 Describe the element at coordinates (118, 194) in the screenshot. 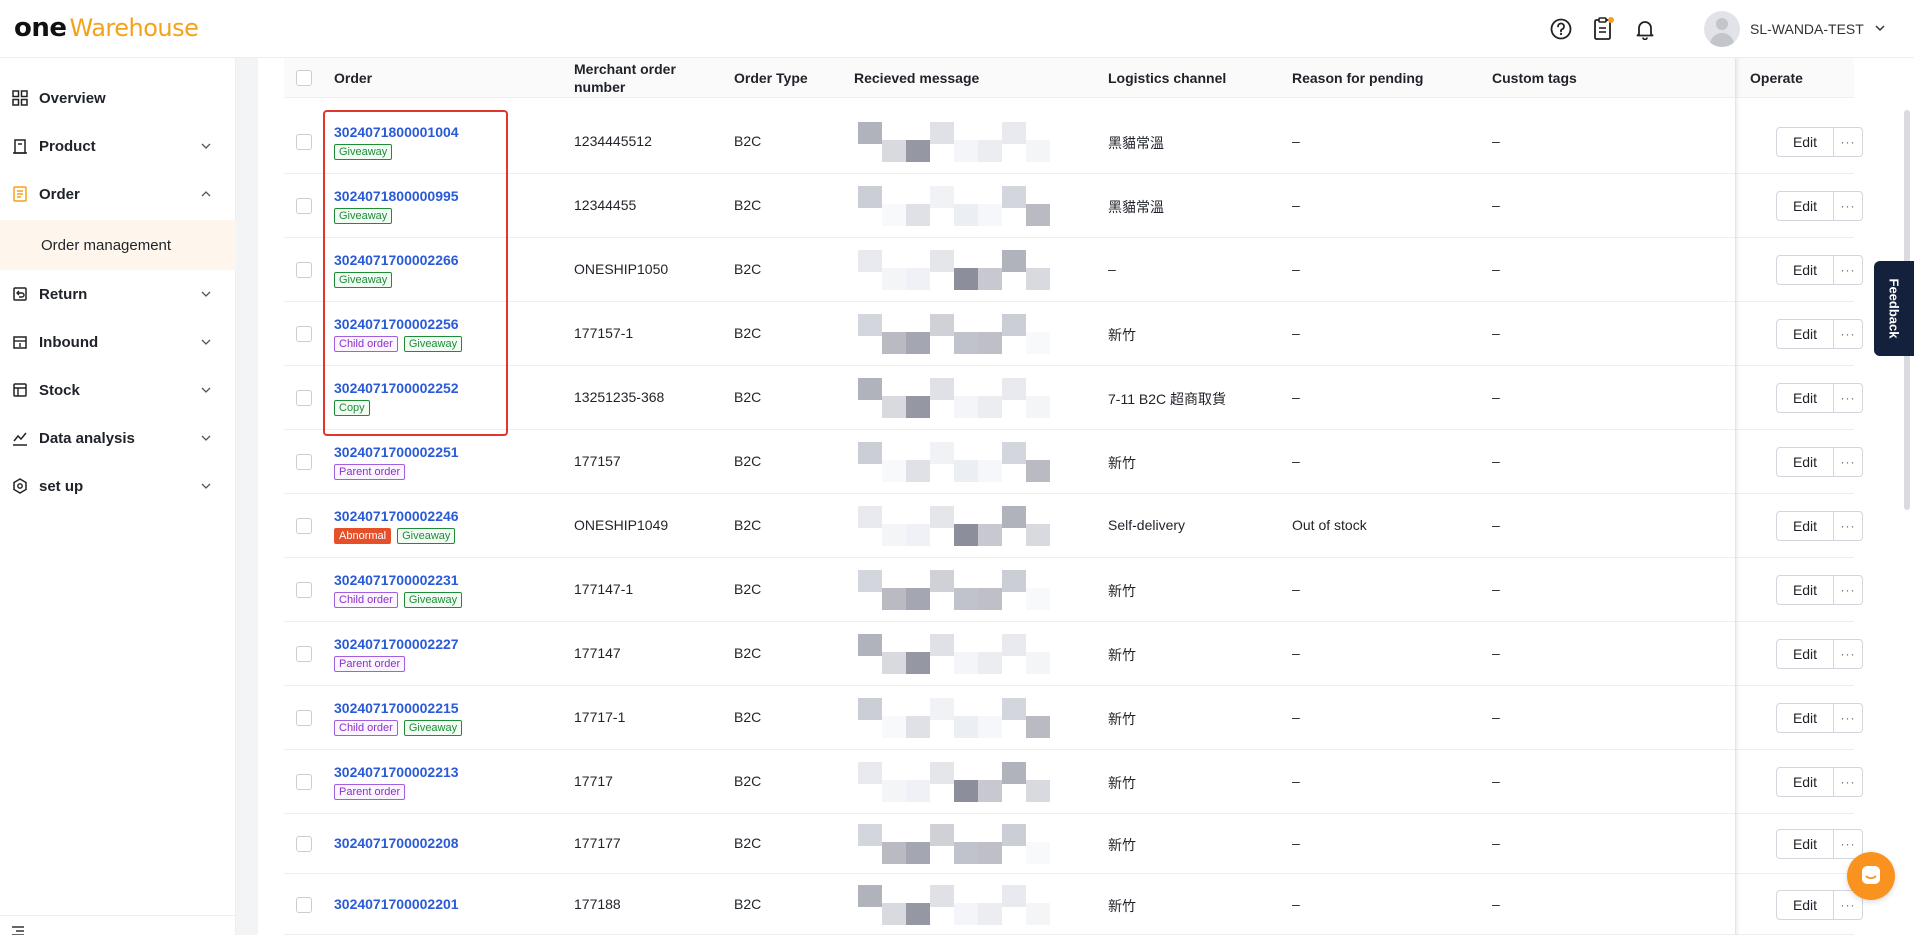

I see `sidebar-item-order: Order` at that location.